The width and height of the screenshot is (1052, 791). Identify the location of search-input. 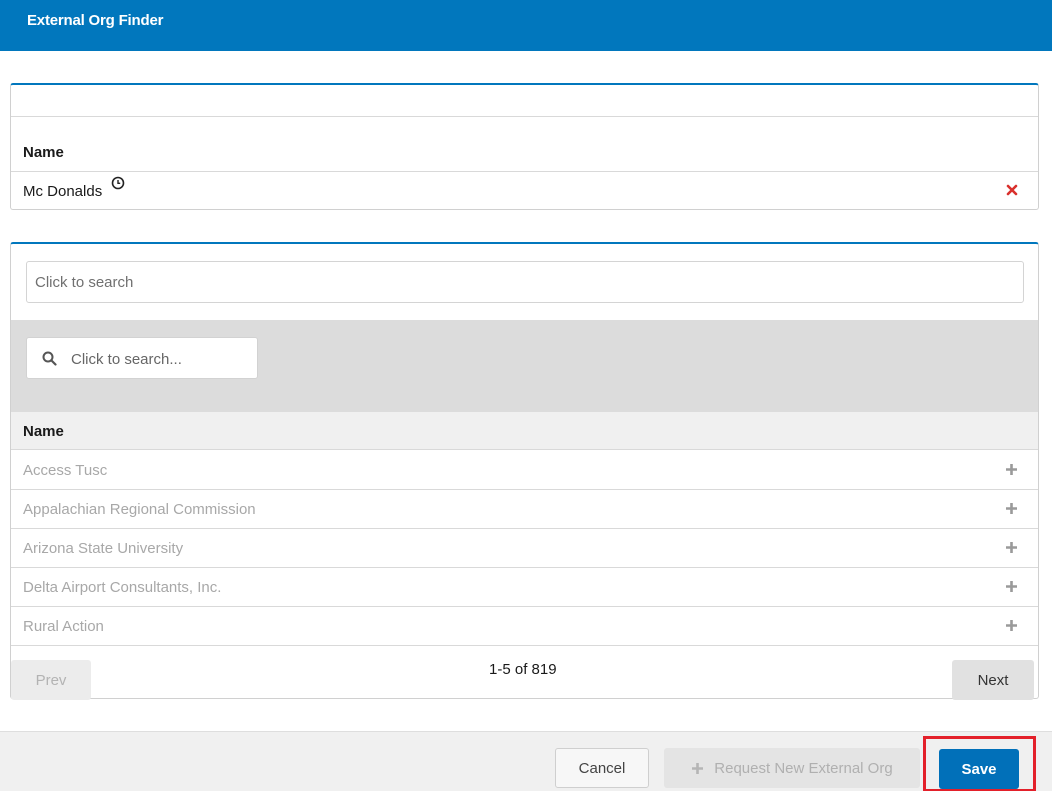
(525, 282).